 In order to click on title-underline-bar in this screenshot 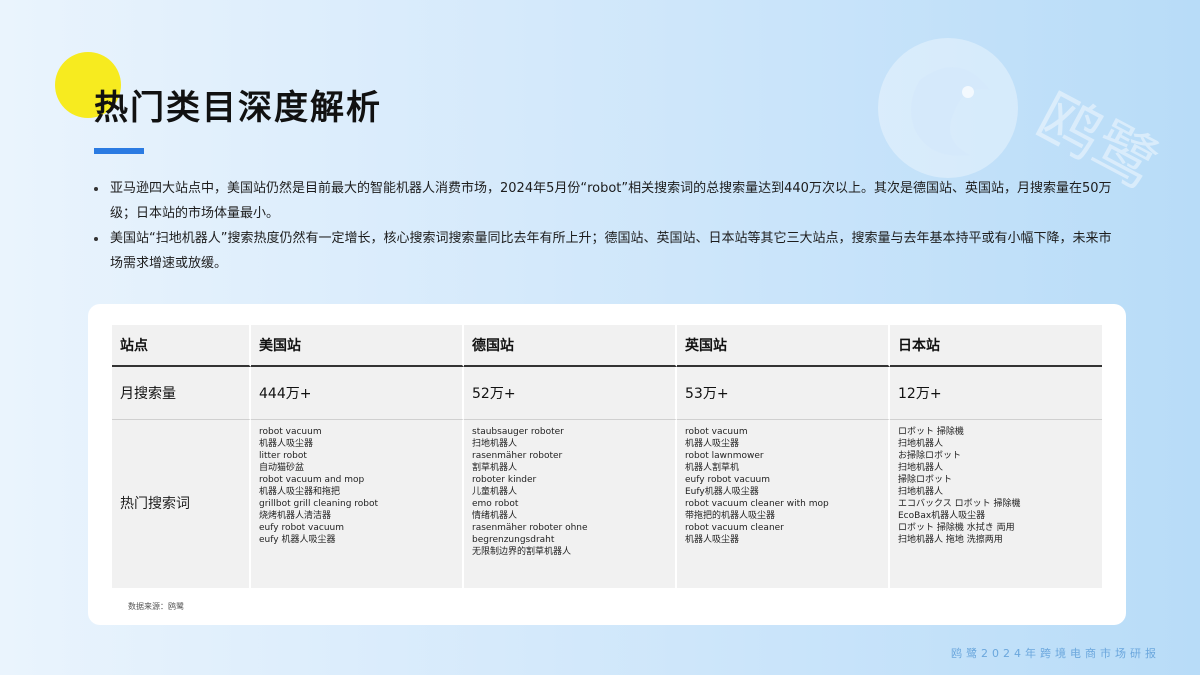, I will do `click(119, 151)`.